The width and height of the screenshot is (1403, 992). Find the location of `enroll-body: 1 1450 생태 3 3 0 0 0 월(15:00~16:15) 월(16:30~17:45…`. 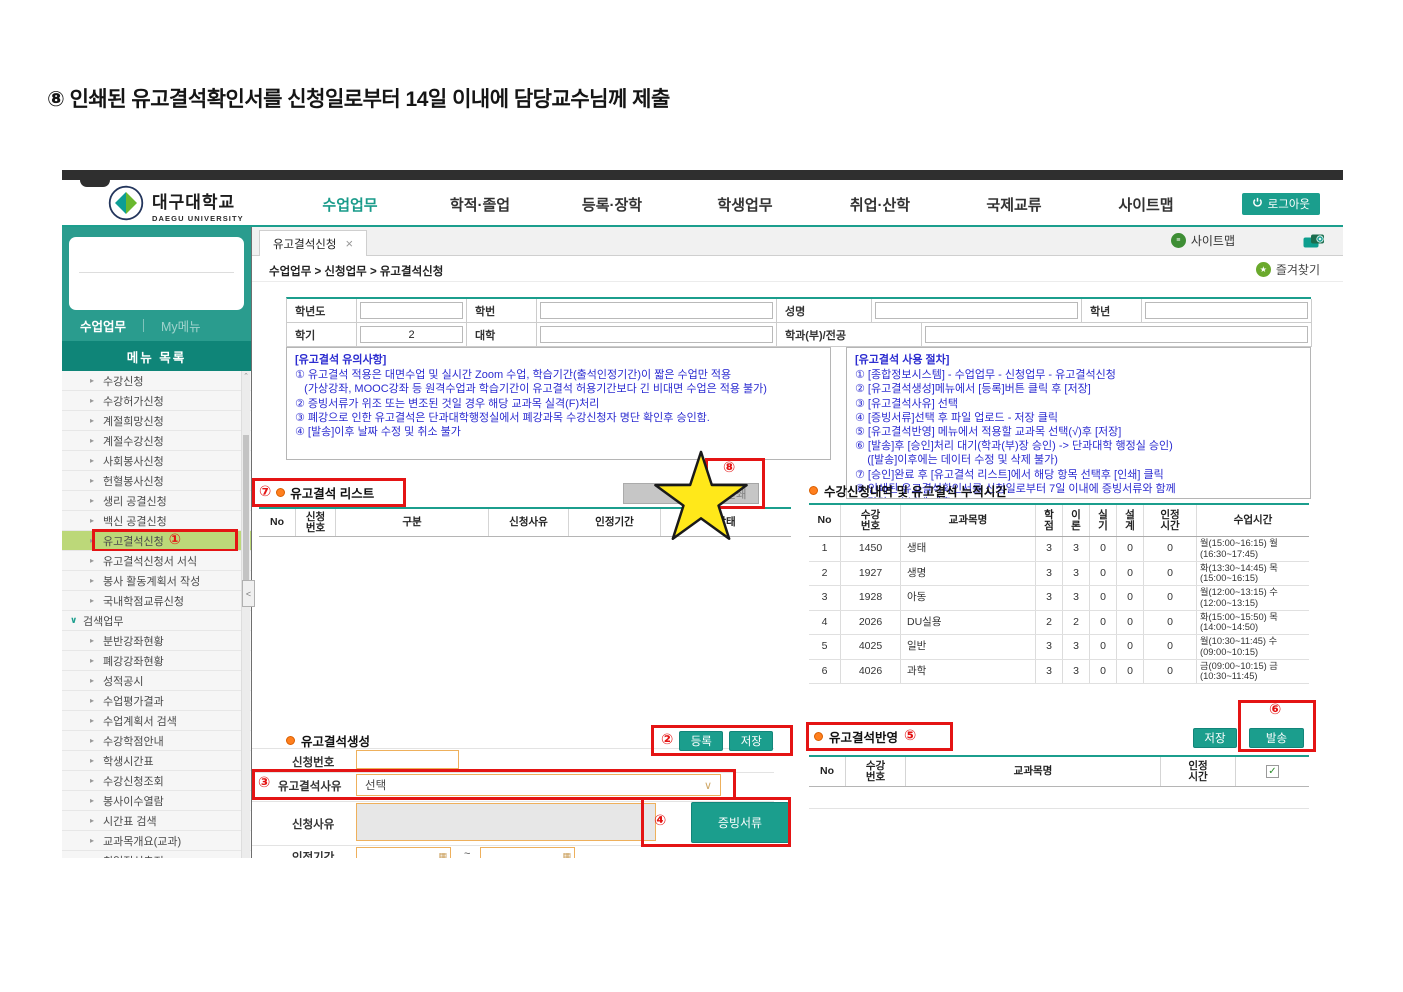

enroll-body: 1 1450 생태 3 3 0 0 0 월(15:00~16:15) 월(16:30~17:45… is located at coordinates (1059, 610).